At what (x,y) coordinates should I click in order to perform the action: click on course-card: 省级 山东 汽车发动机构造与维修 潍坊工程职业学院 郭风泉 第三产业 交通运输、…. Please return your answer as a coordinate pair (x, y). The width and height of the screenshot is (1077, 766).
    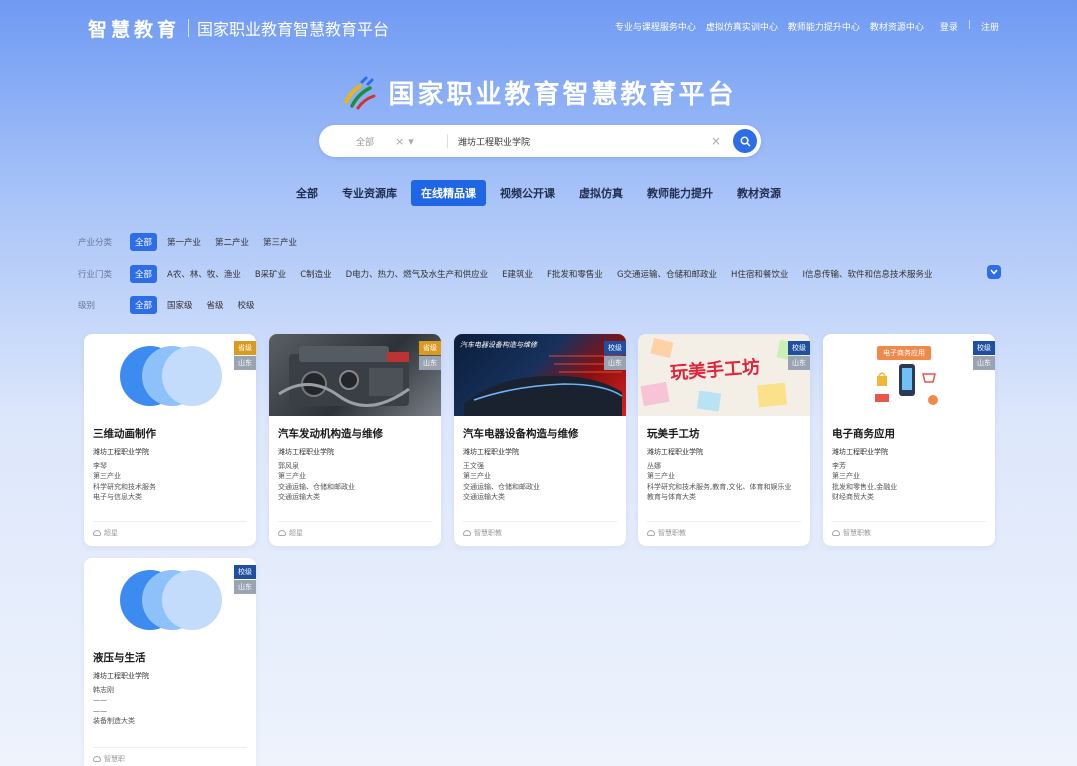
    Looking at the image, I should click on (355, 440).